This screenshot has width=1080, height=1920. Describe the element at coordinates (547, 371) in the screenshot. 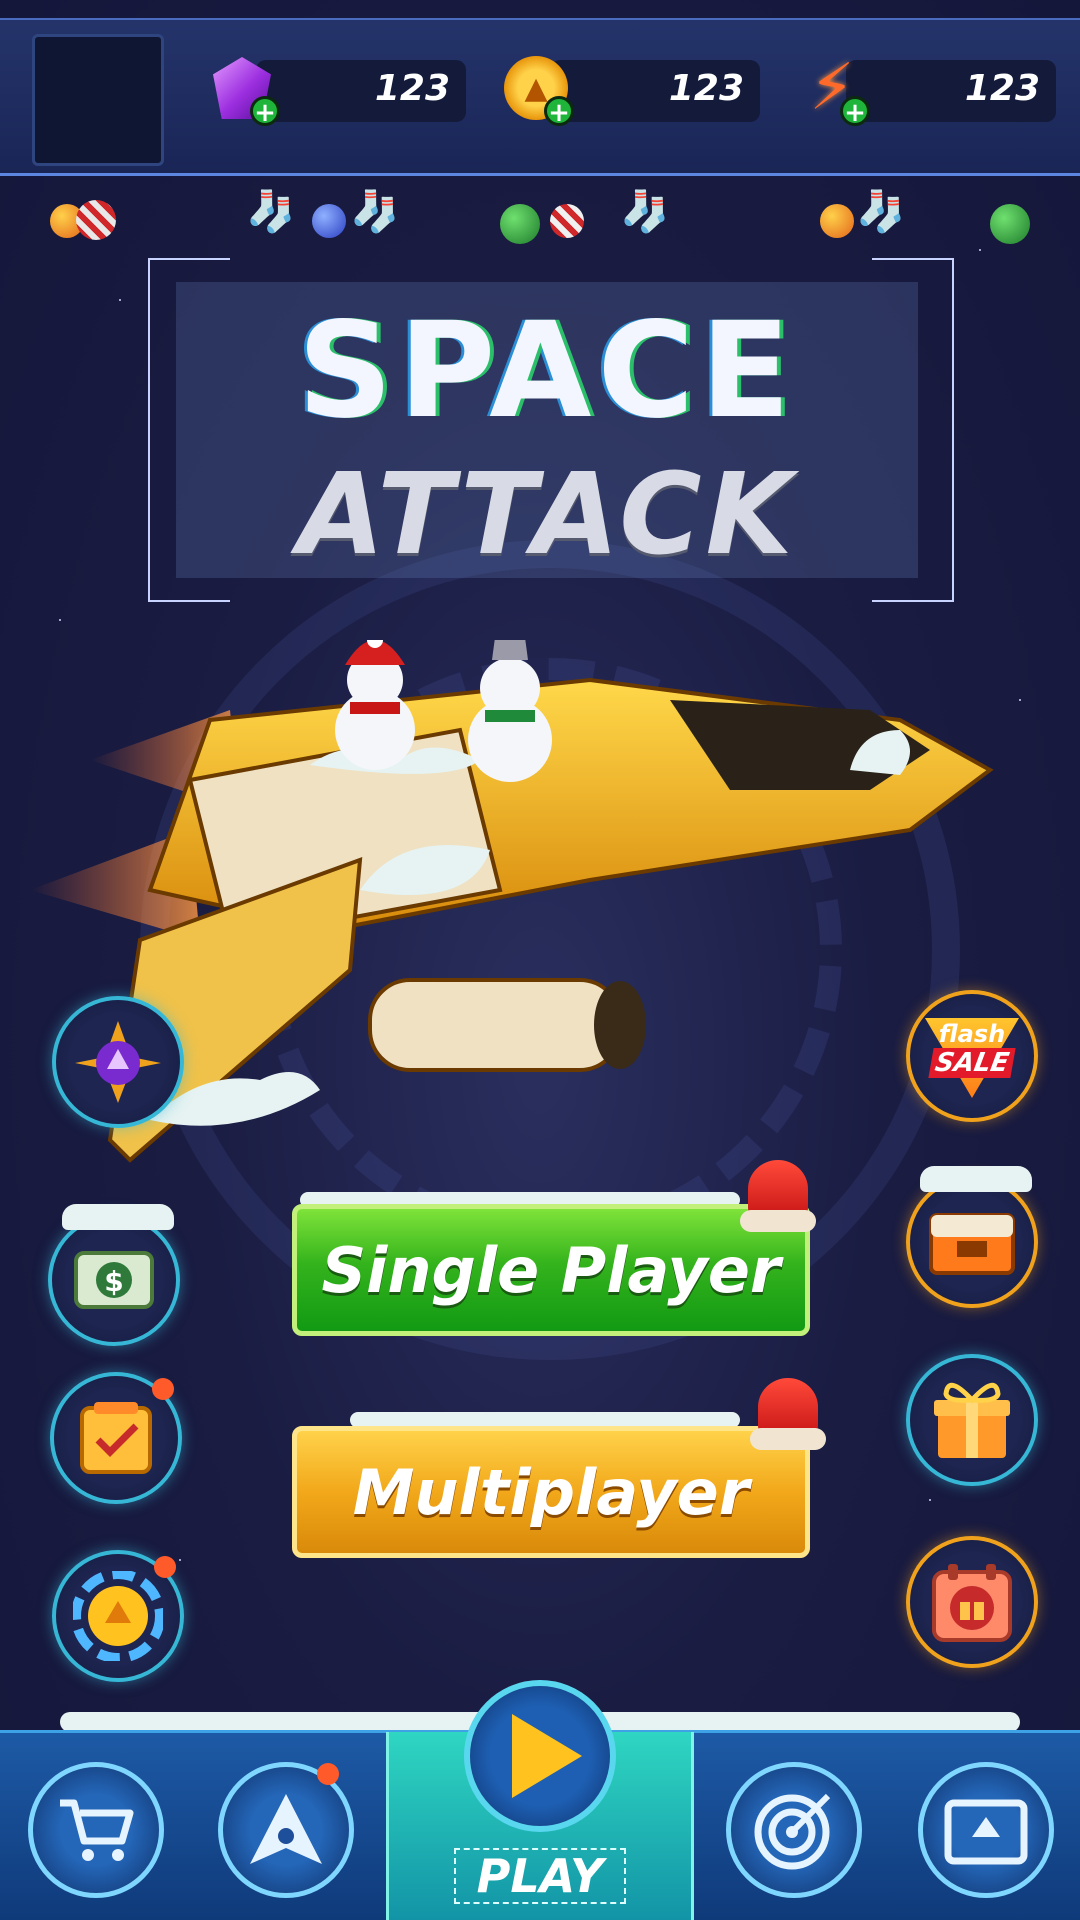

I see `title-line-1: SPACE` at that location.